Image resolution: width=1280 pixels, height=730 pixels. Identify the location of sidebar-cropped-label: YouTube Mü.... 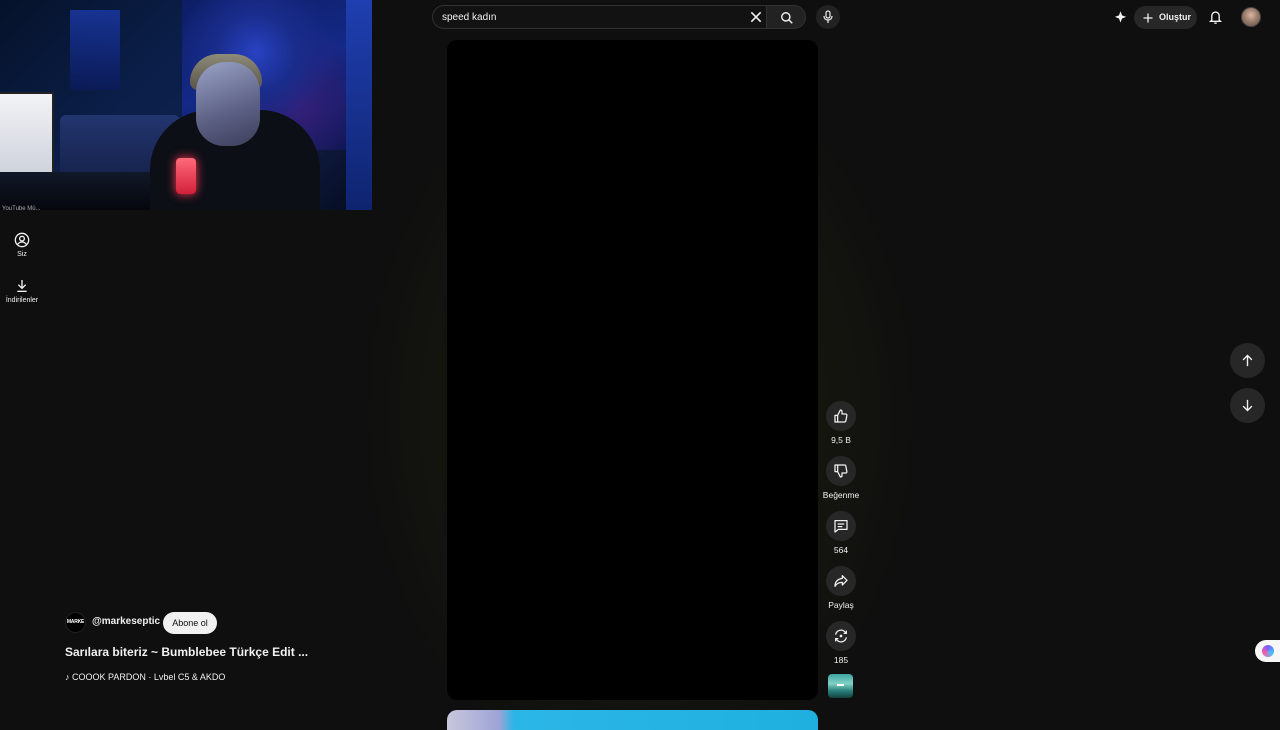
(21, 209).